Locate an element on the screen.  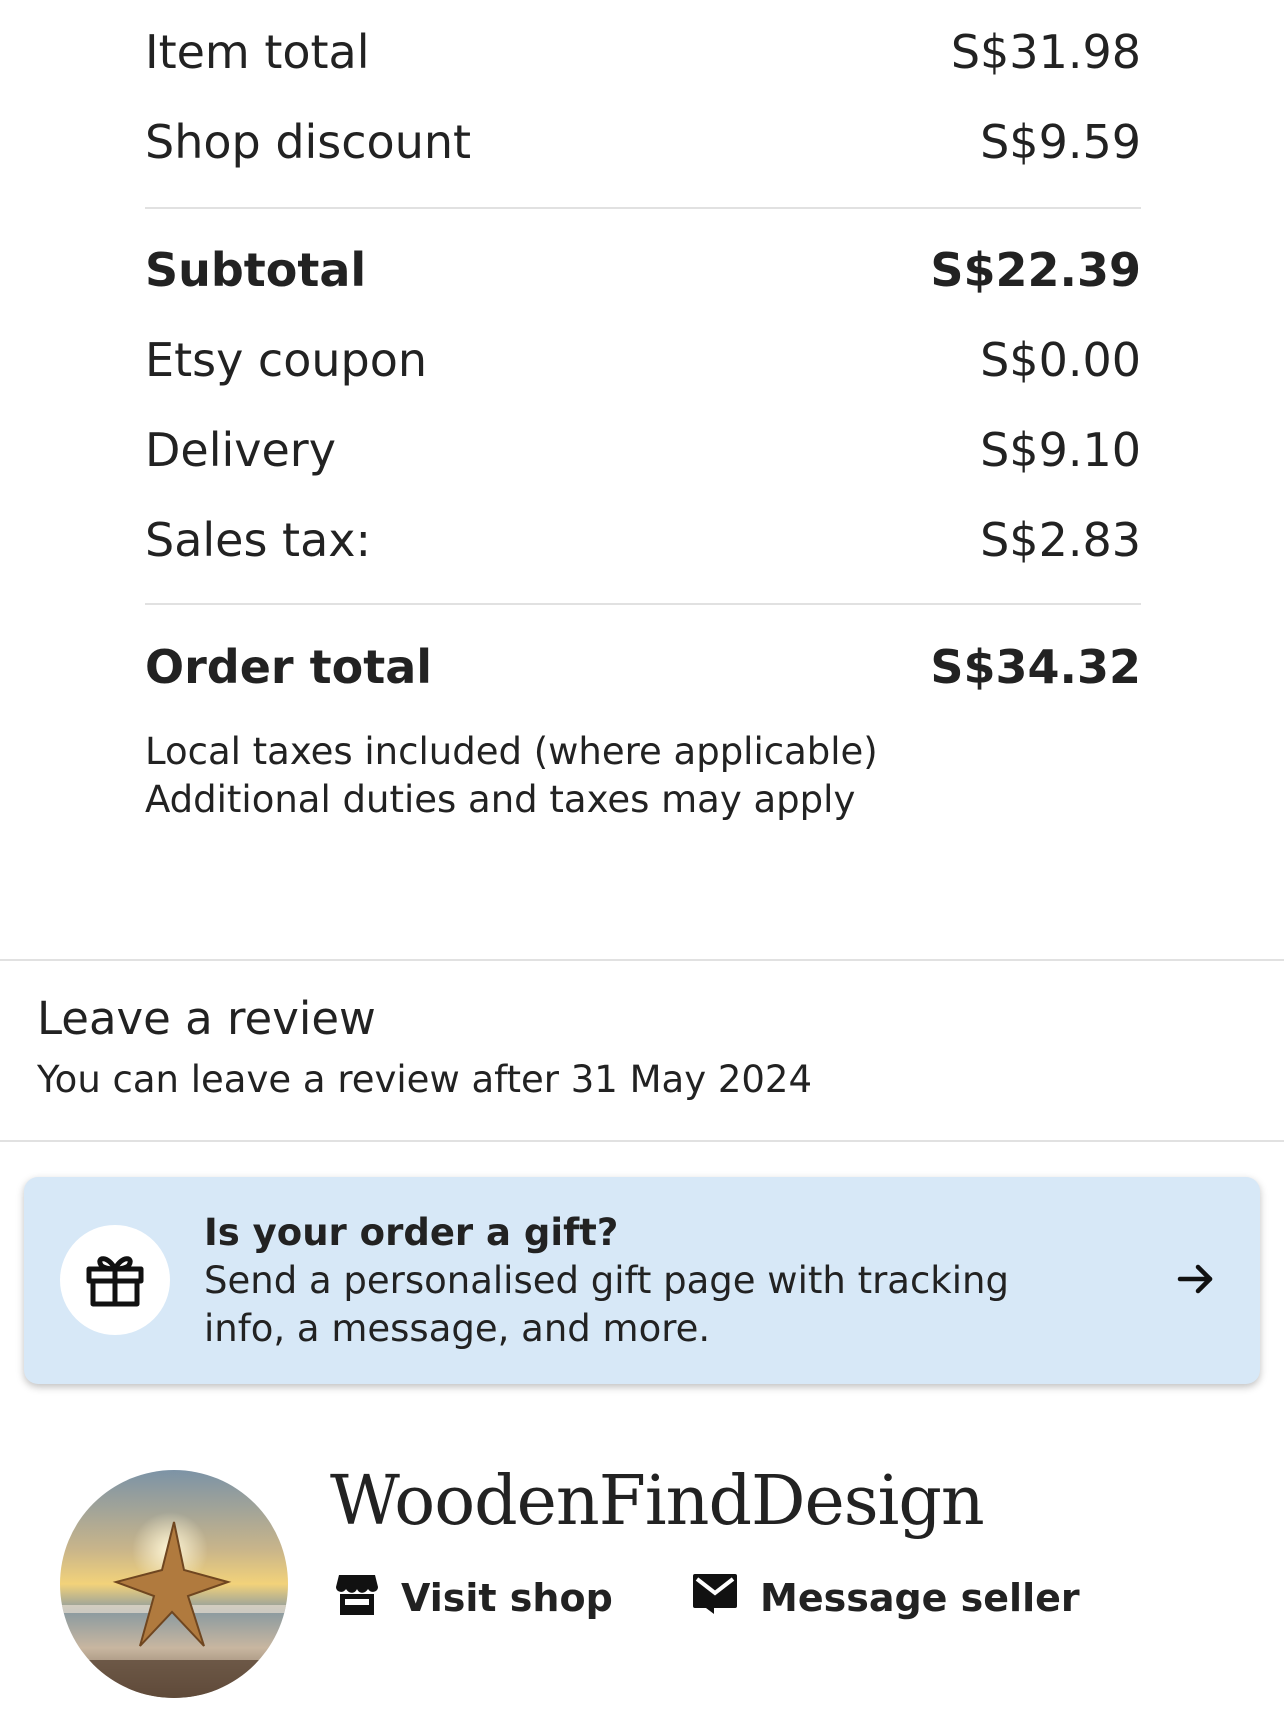
sales-tax-row: Sales tax: S$2.83 is located at coordinates (643, 540).